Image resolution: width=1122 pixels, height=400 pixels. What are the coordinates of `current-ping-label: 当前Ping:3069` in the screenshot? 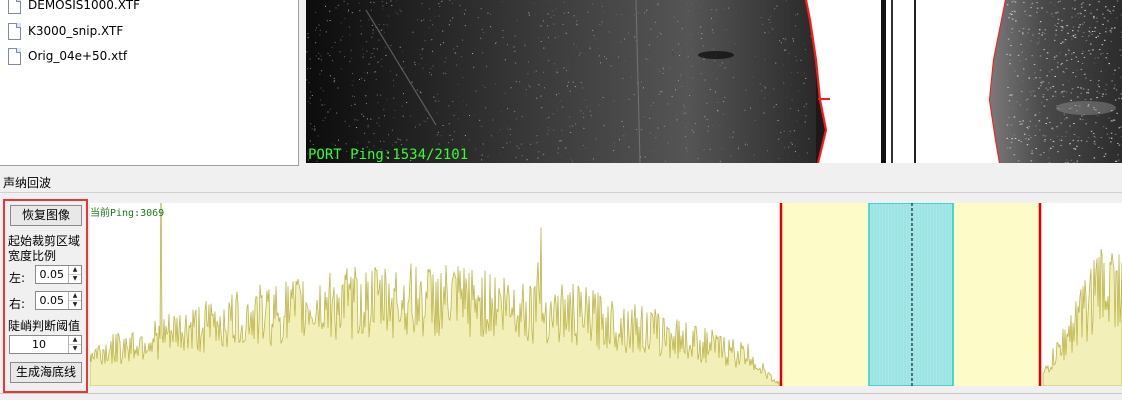 It's located at (127, 213).